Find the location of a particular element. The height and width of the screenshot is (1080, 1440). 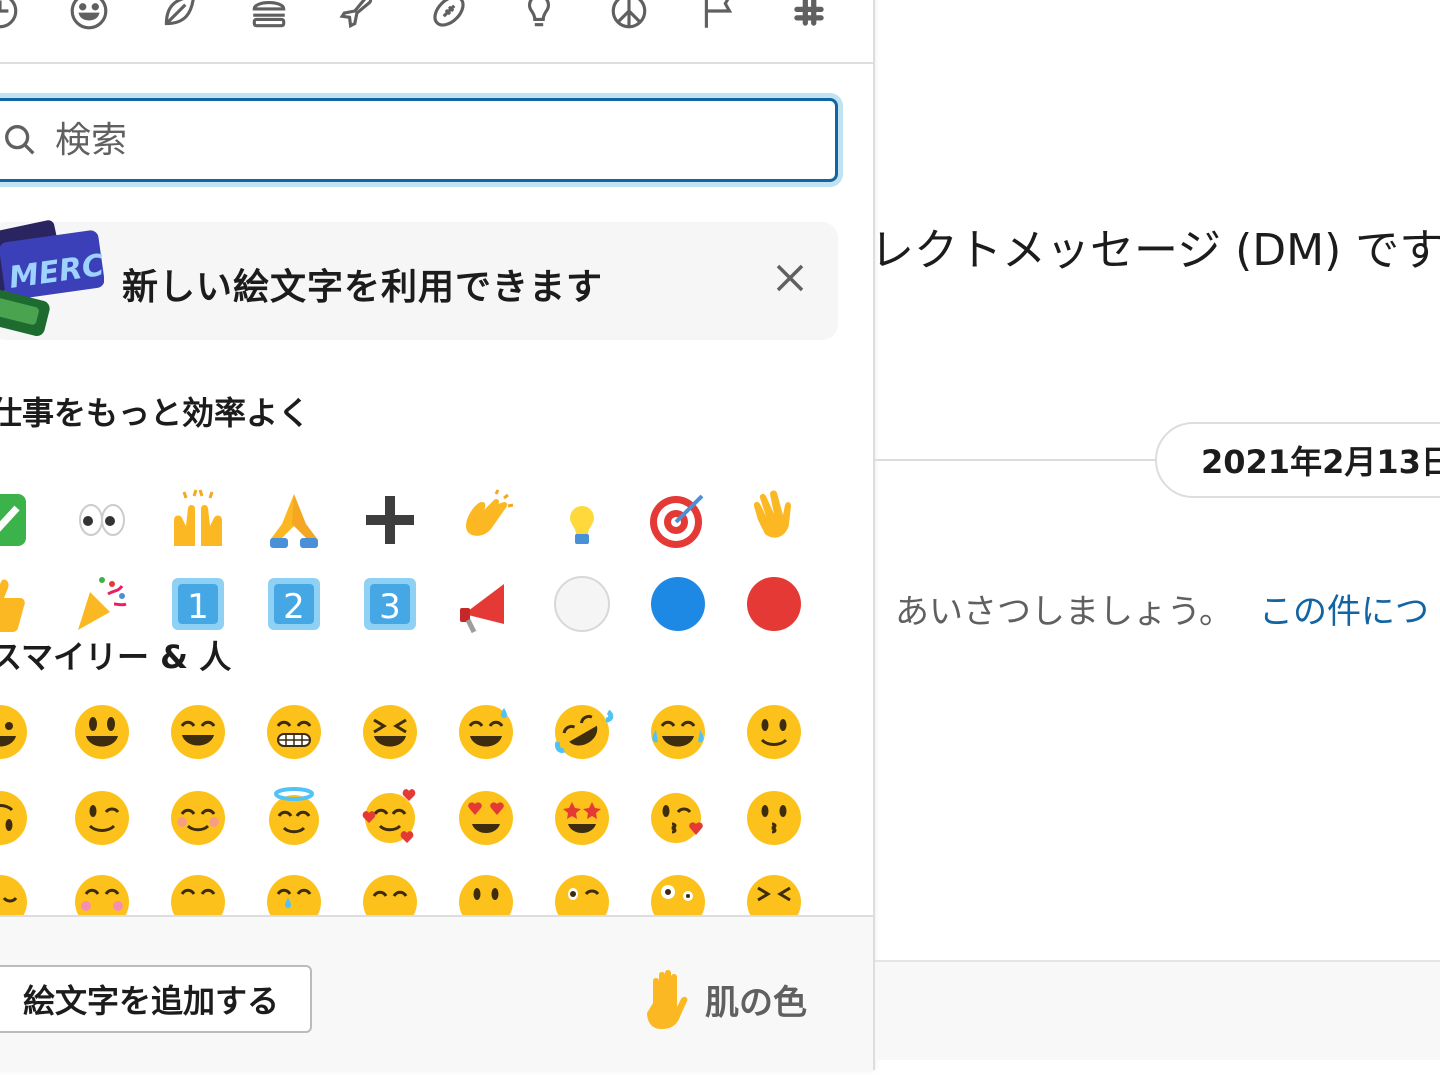

smileys-icon is located at coordinates (89, 17).